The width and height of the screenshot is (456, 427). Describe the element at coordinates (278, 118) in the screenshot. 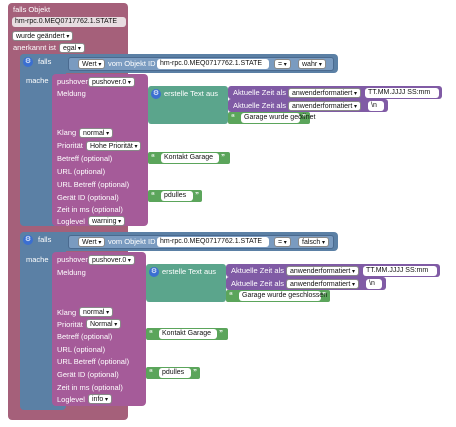

I see `message-text-field: Garage wurde geöffnet` at that location.